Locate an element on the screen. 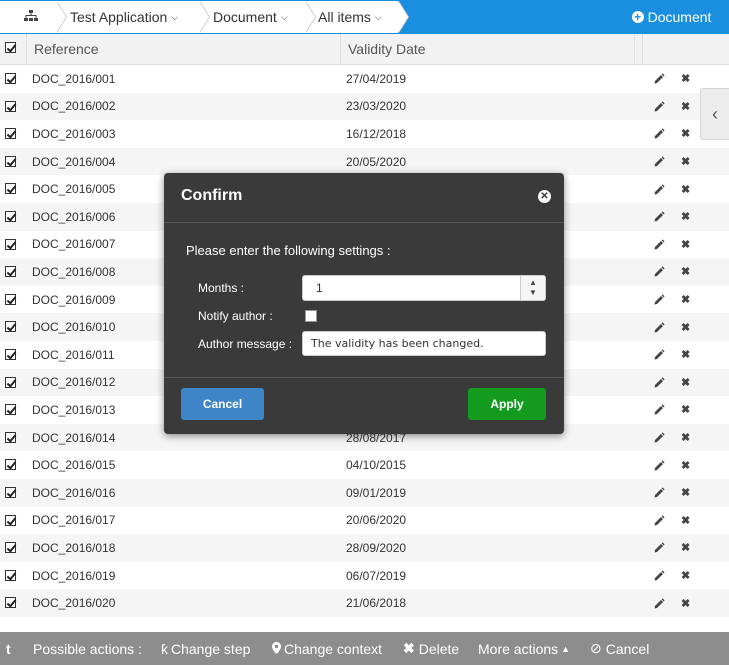 This screenshot has height=665, width=729. table-row: DOC_2016/017 20/06/2020 ✖ is located at coordinates (364, 520).